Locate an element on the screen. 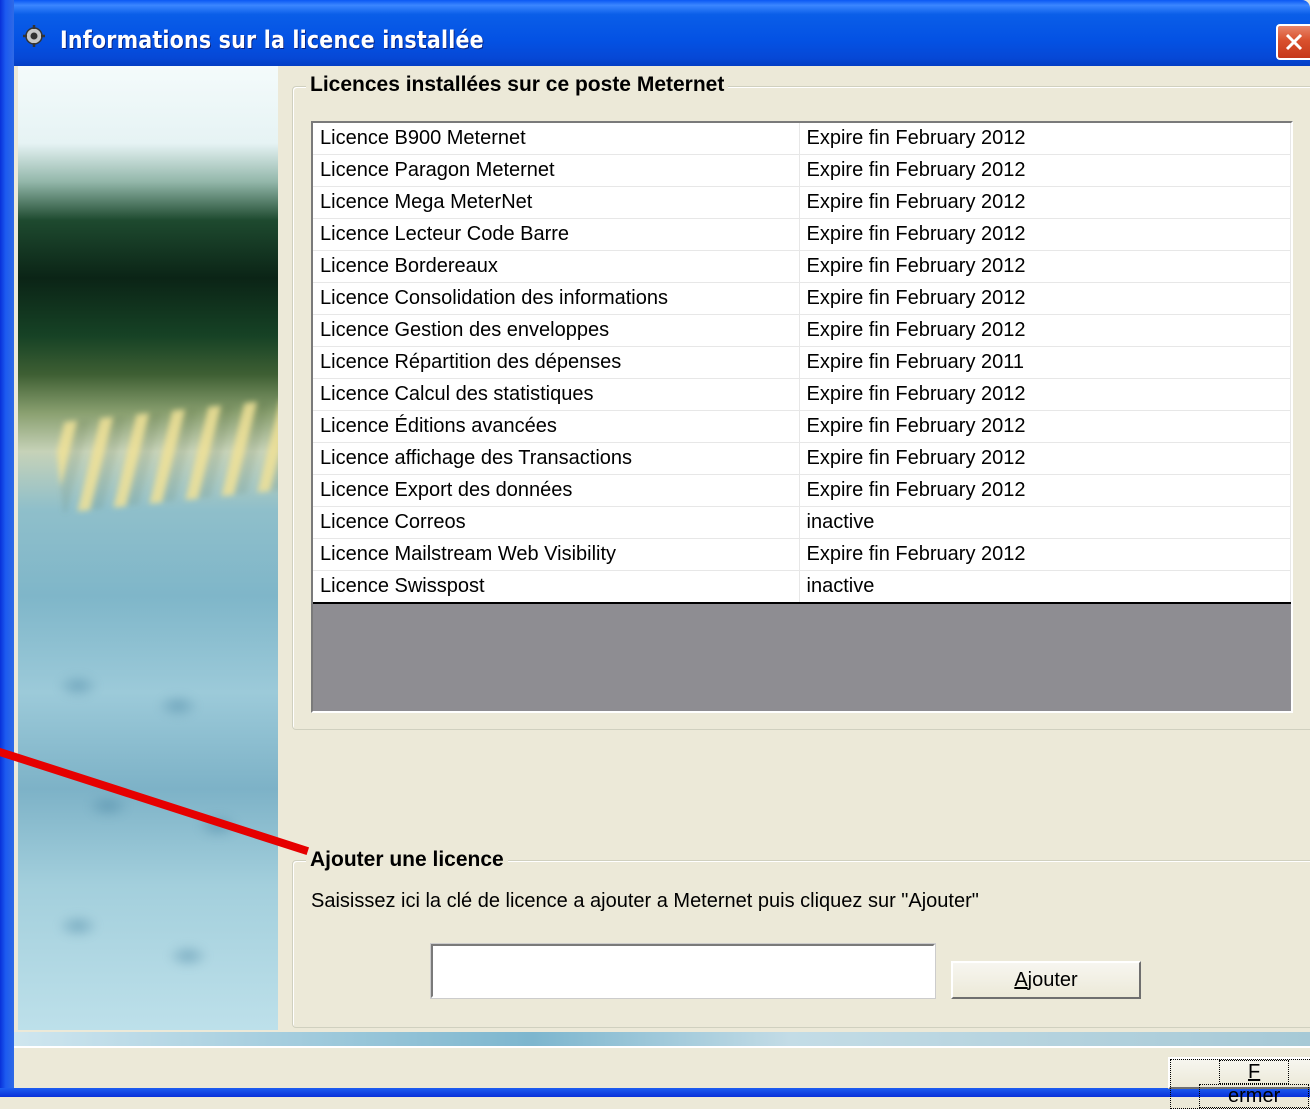 This screenshot has width=1310, height=1109. license-name-cell: Licence Lecteur Code Barre is located at coordinates (556, 234).